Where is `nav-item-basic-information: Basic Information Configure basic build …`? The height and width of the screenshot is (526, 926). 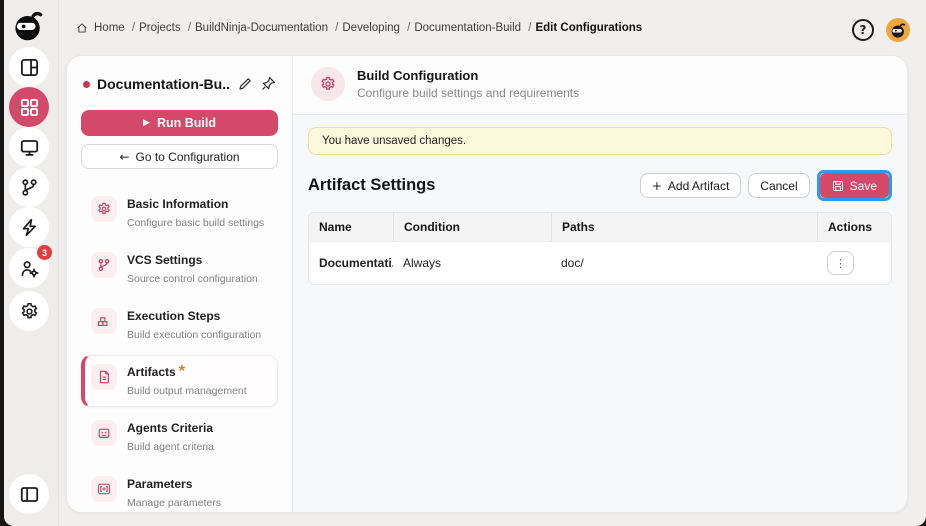
nav-item-basic-information: Basic Information Configure basic build … is located at coordinates (179, 213).